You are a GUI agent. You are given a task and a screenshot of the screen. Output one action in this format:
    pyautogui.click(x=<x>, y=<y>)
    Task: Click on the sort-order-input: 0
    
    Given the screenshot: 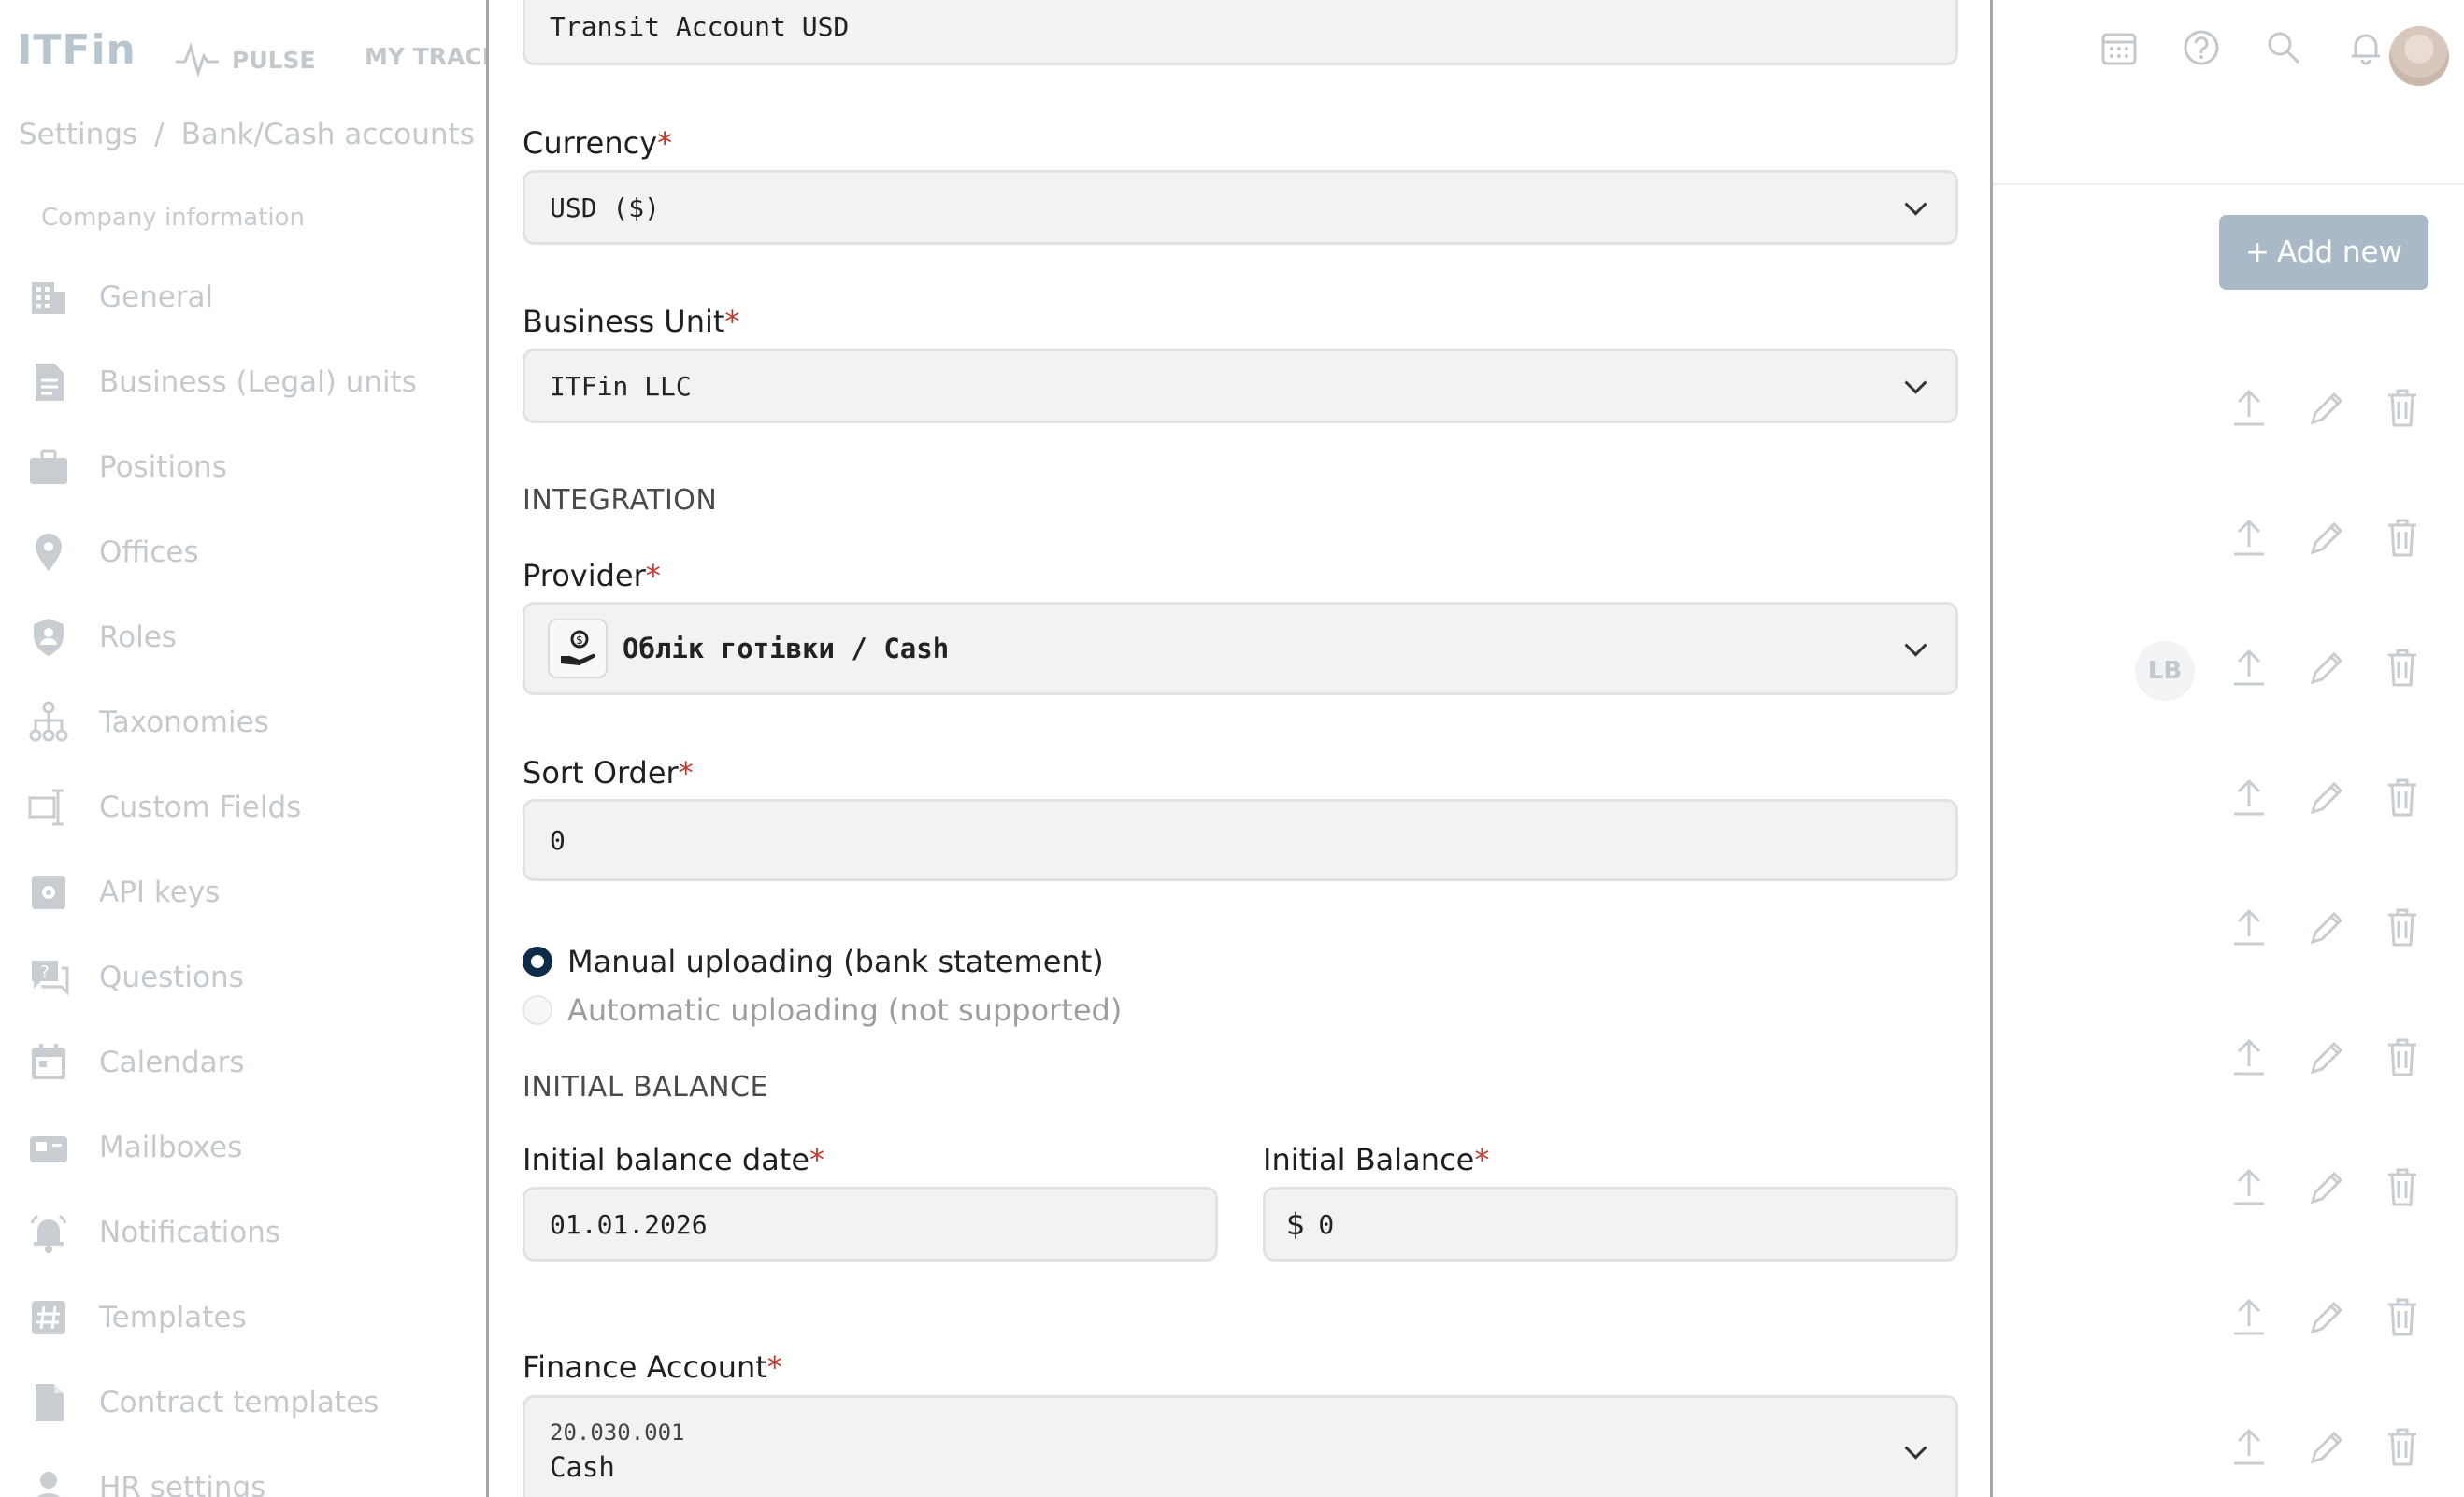 What is the action you would take?
    pyautogui.click(x=1240, y=840)
    